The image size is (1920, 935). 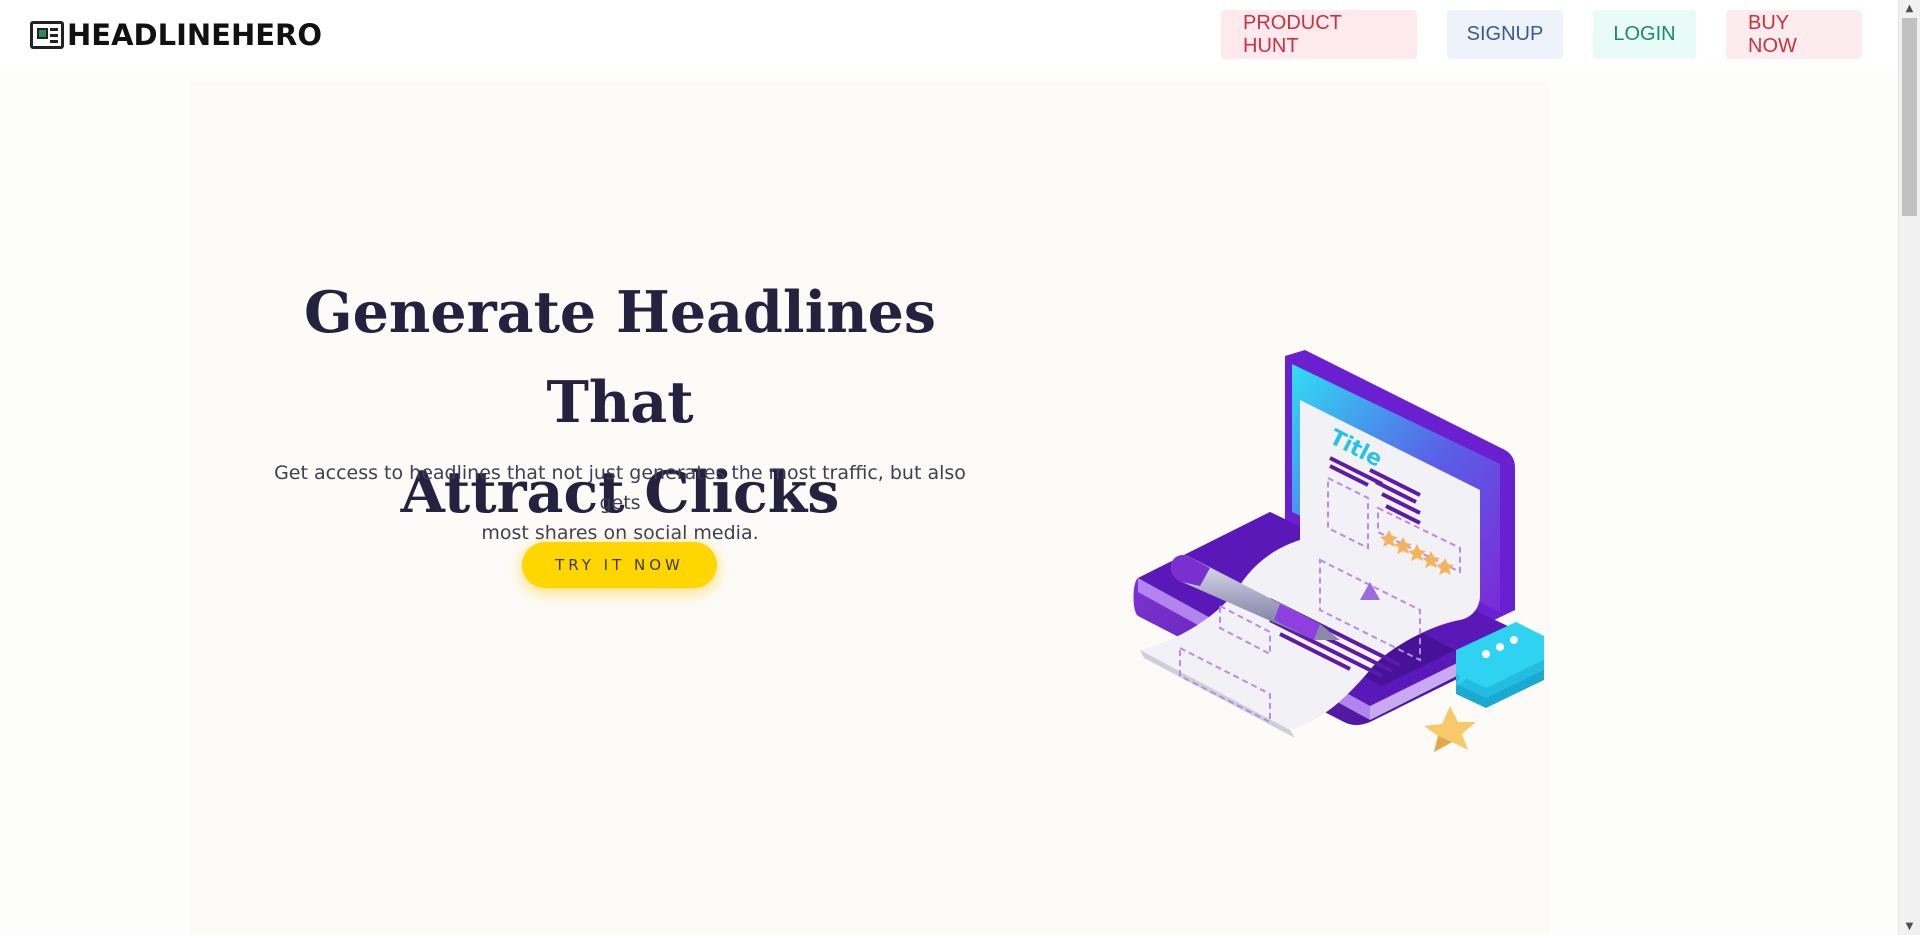 I want to click on hero-title-line-1: Generate Headlines That, so click(x=620, y=357).